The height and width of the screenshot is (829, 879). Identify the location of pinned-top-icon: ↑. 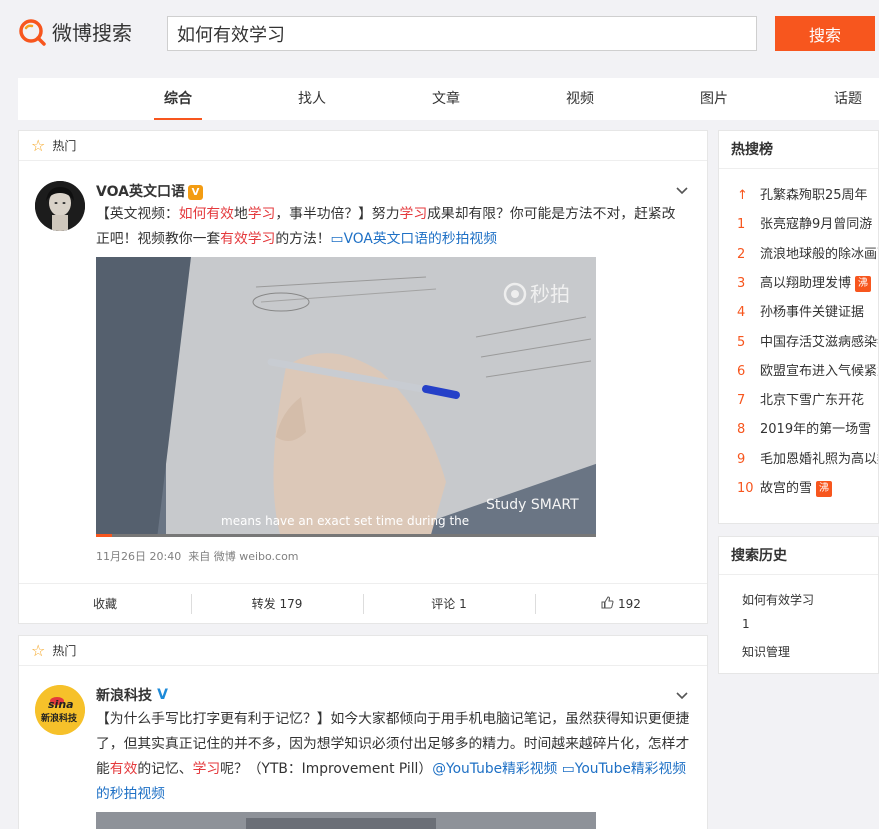
(742, 195).